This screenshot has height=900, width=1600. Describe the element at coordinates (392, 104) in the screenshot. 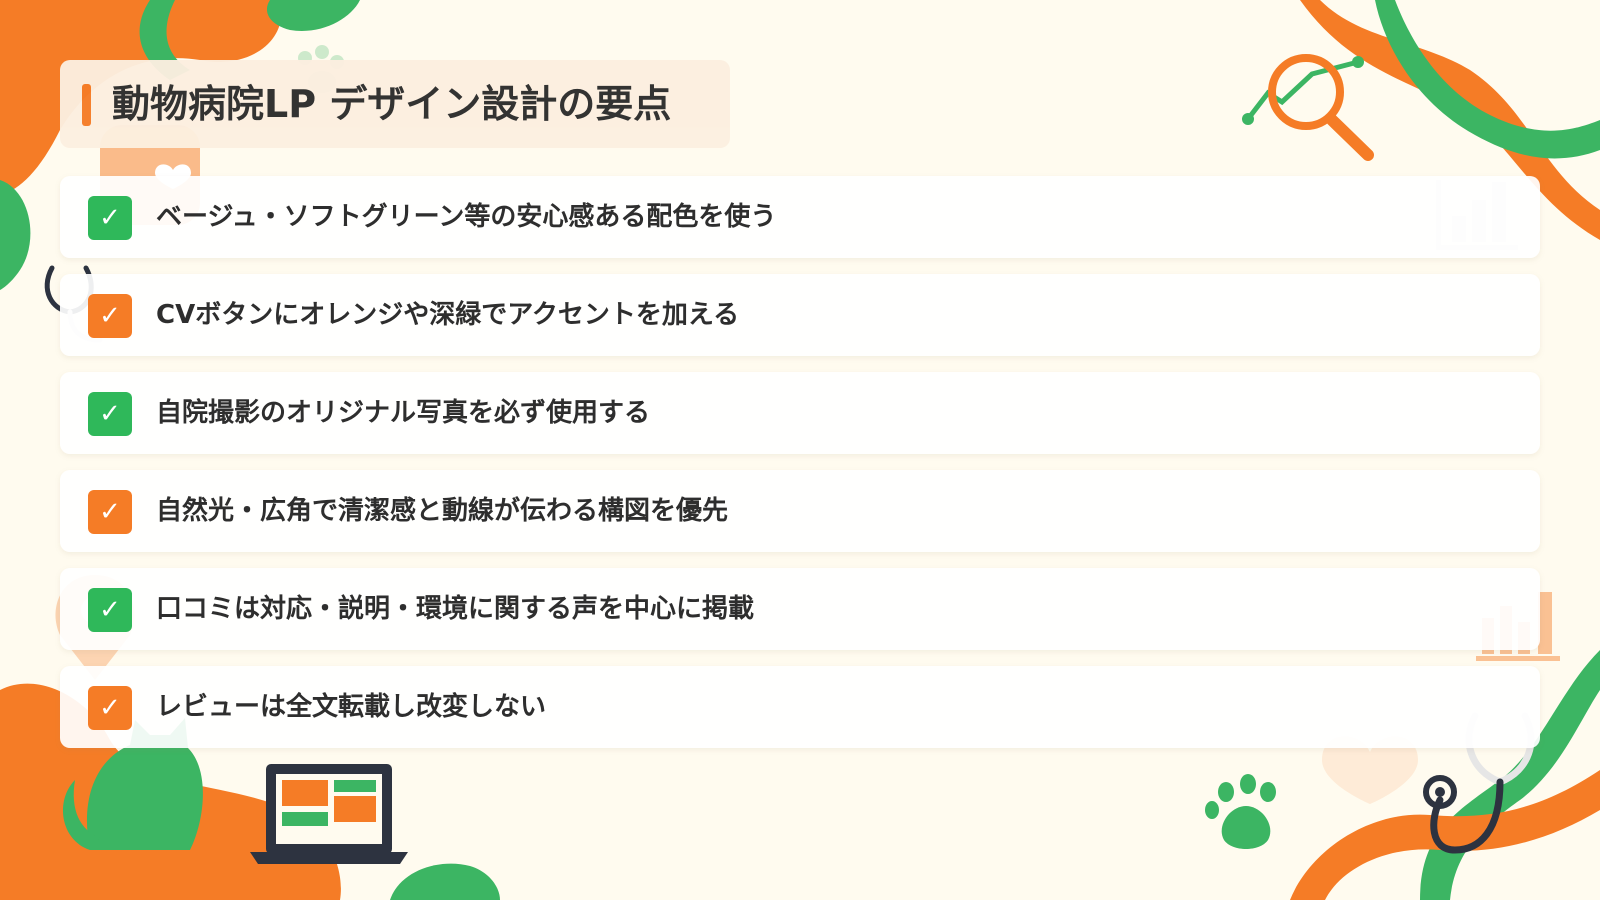

I see `page-title: 動物病院LP デザイン設計の要点` at that location.